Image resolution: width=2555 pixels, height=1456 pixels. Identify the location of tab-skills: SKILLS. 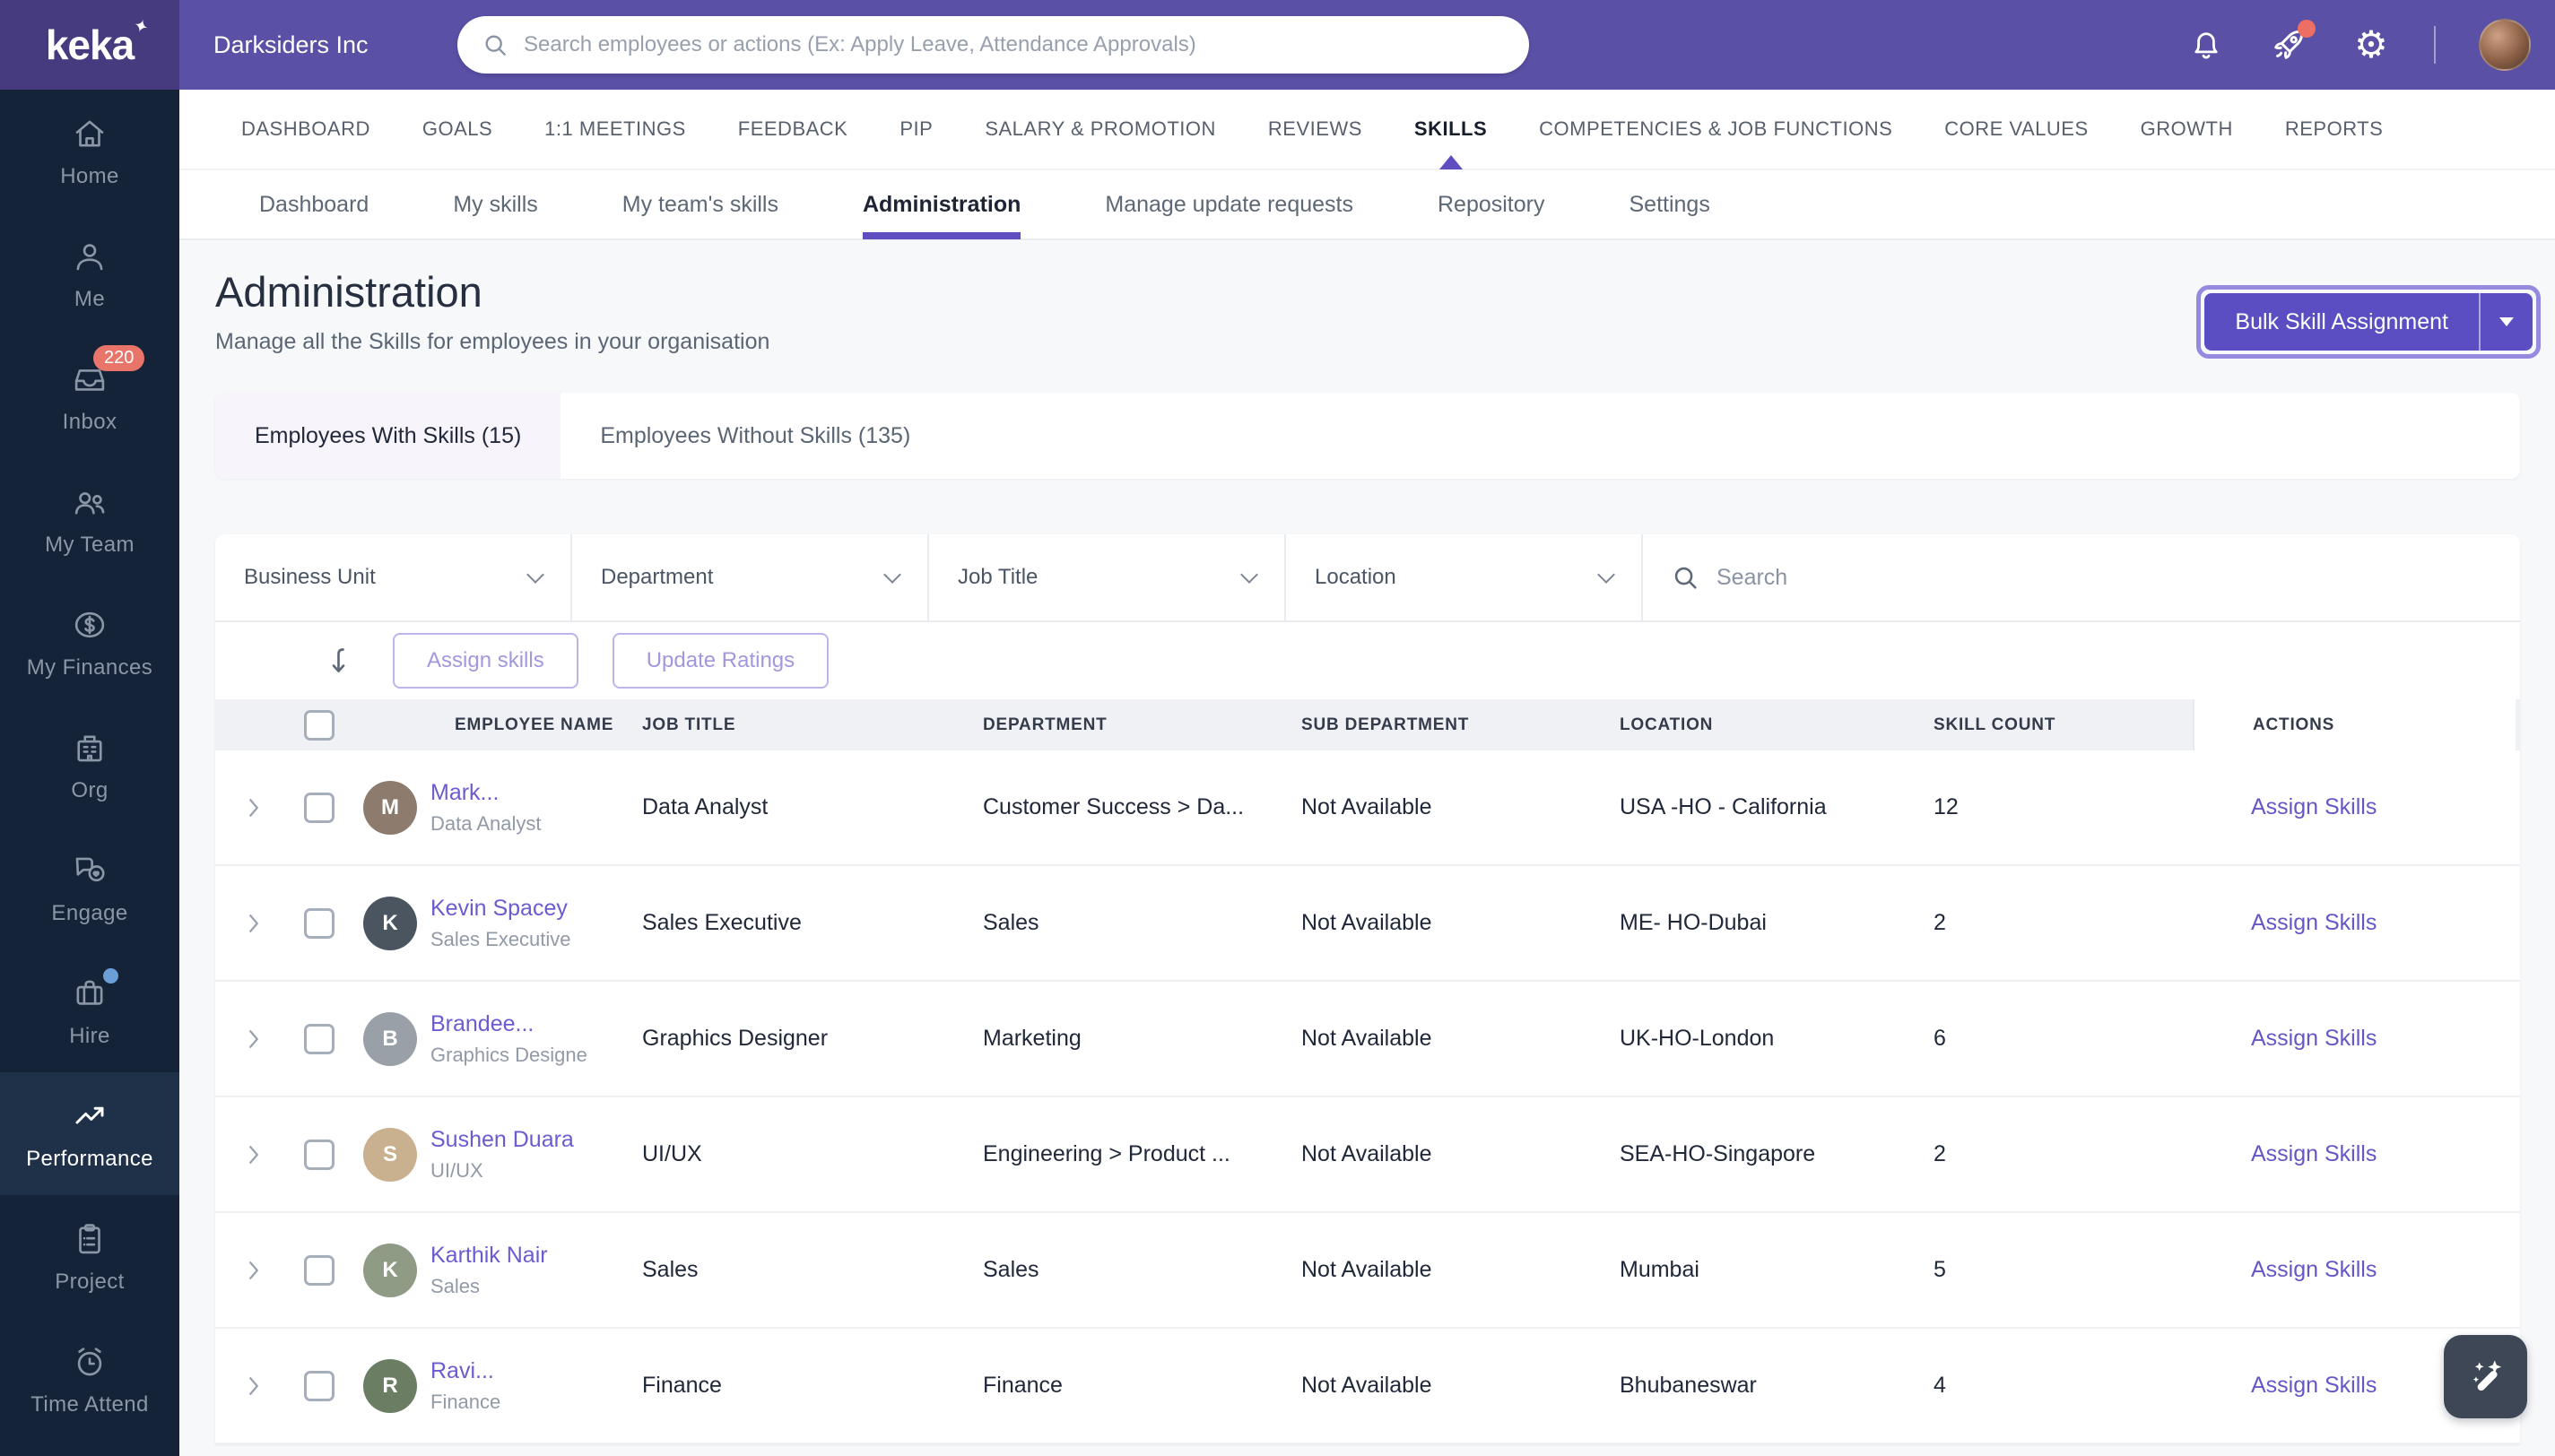
(1450, 129).